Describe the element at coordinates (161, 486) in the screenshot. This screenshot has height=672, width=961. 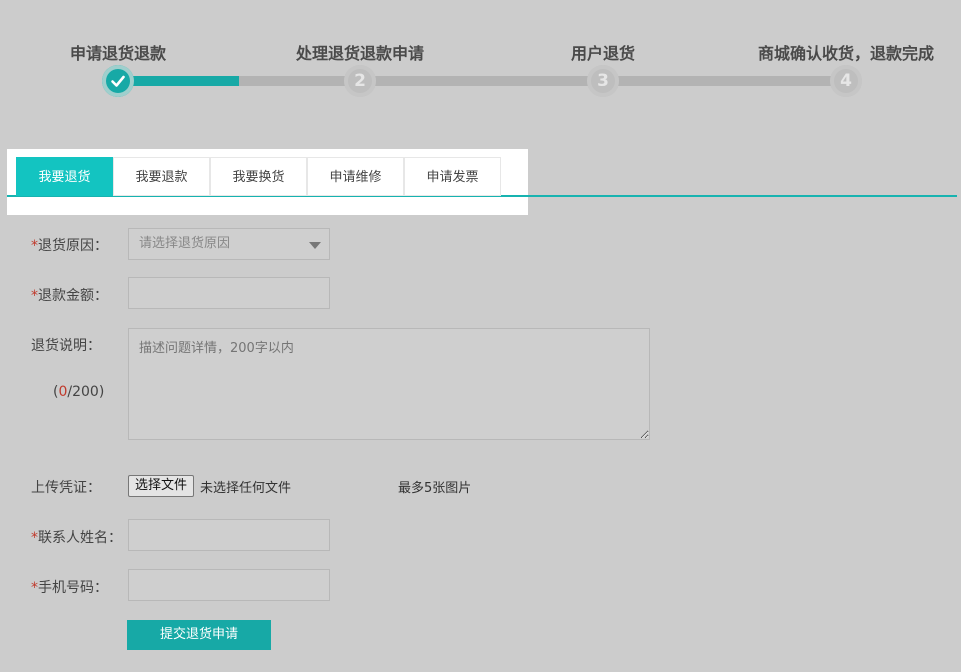
I see `choose-file-button: 选择文件` at that location.